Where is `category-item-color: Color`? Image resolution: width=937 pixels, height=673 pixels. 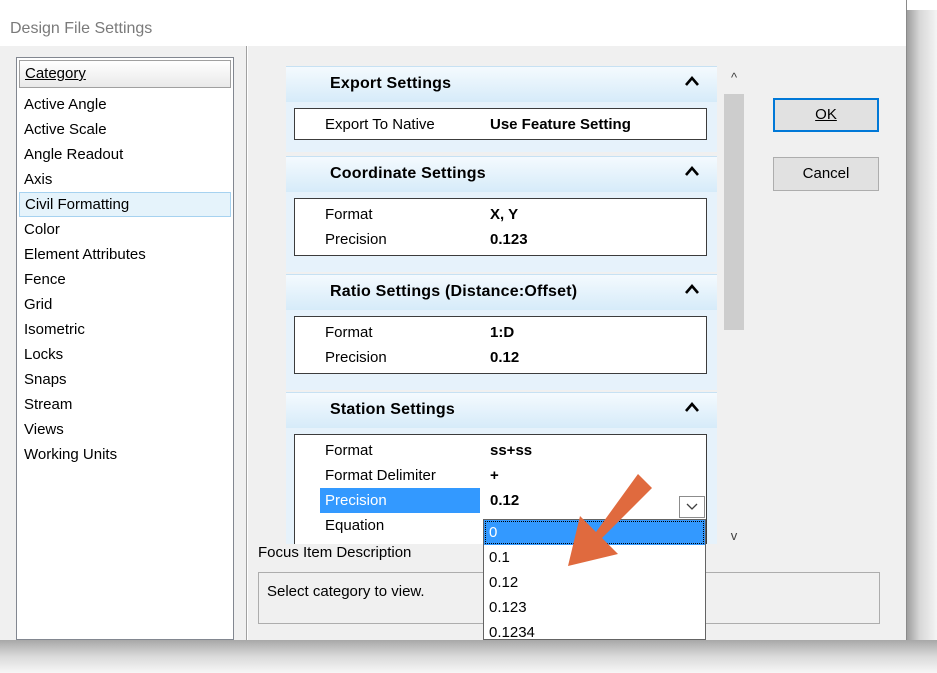
category-item-color: Color is located at coordinates (125, 229).